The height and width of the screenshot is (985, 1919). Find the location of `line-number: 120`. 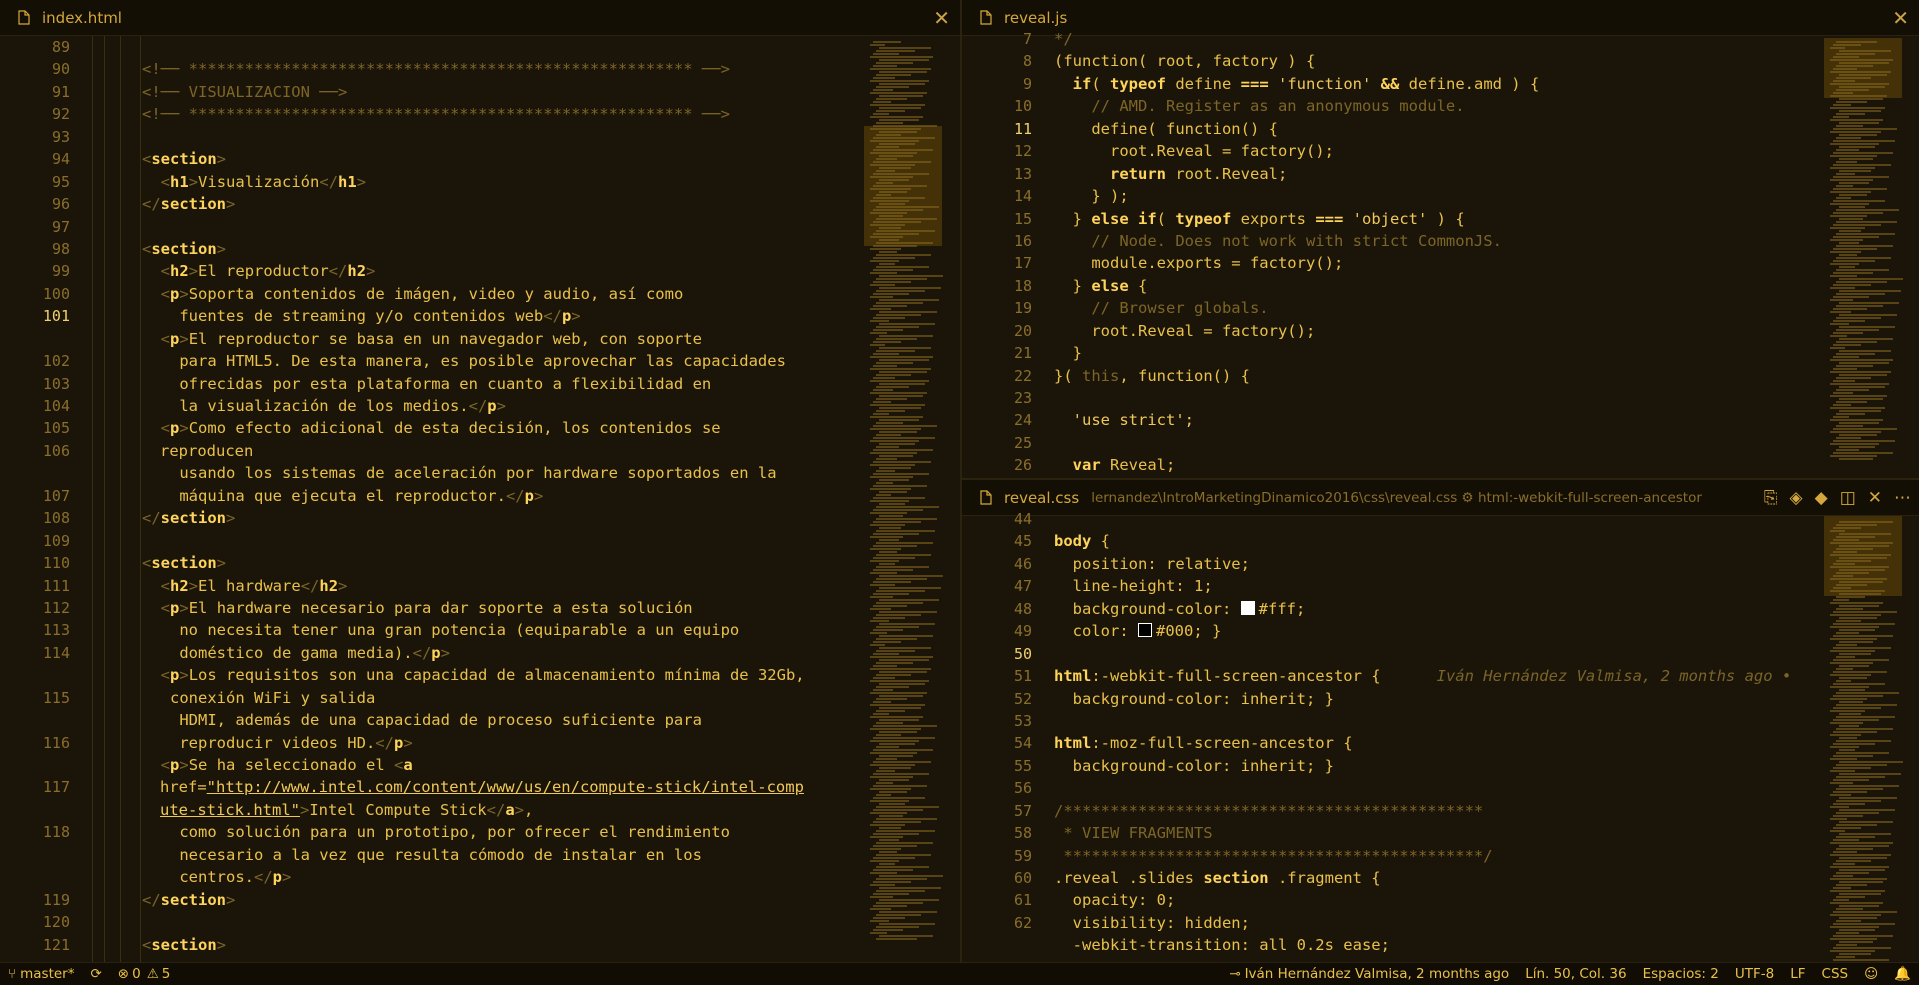

line-number: 120 is located at coordinates (56, 922).